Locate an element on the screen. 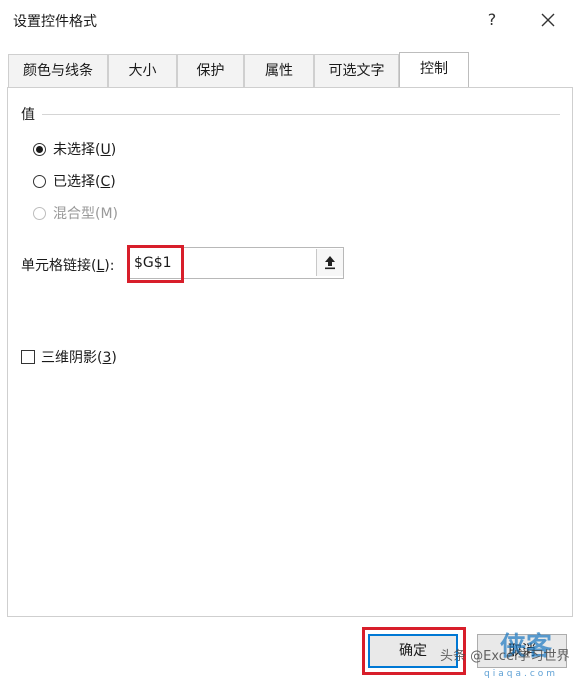 This screenshot has height=683, width=580. watermark-text: 头条 @Excel学习世界 is located at coordinates (505, 656).